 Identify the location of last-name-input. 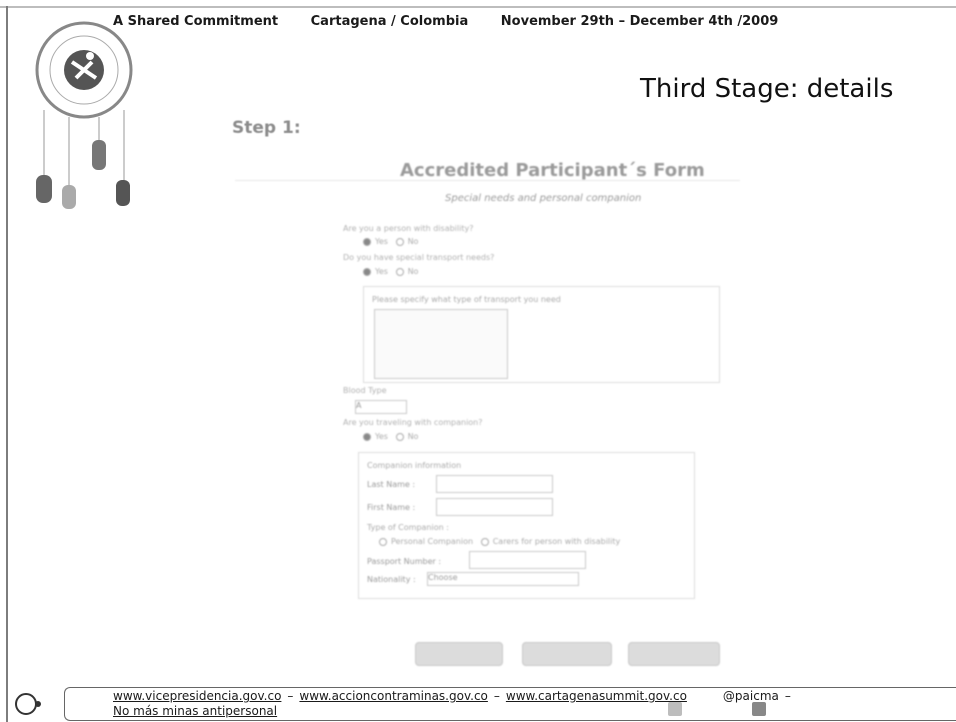
(494, 484).